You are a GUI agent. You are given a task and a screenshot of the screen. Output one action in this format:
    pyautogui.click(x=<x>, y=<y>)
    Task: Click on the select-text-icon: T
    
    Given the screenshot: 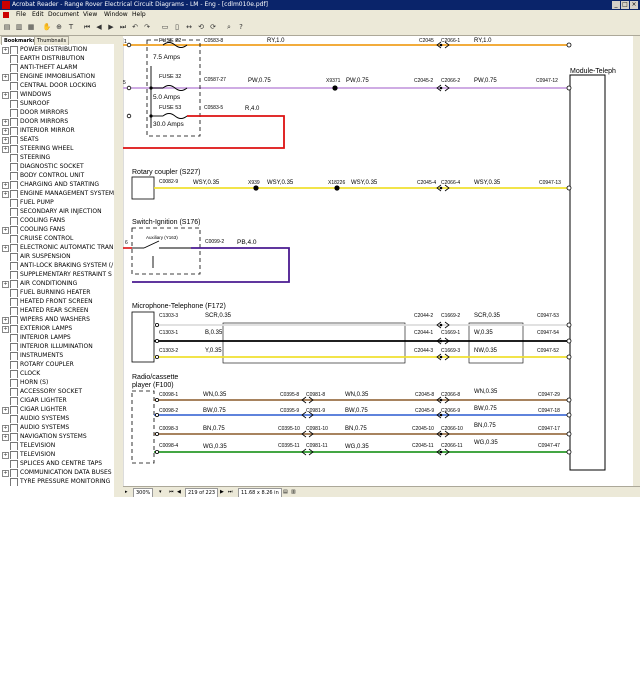 What is the action you would take?
    pyautogui.click(x=71, y=27)
    